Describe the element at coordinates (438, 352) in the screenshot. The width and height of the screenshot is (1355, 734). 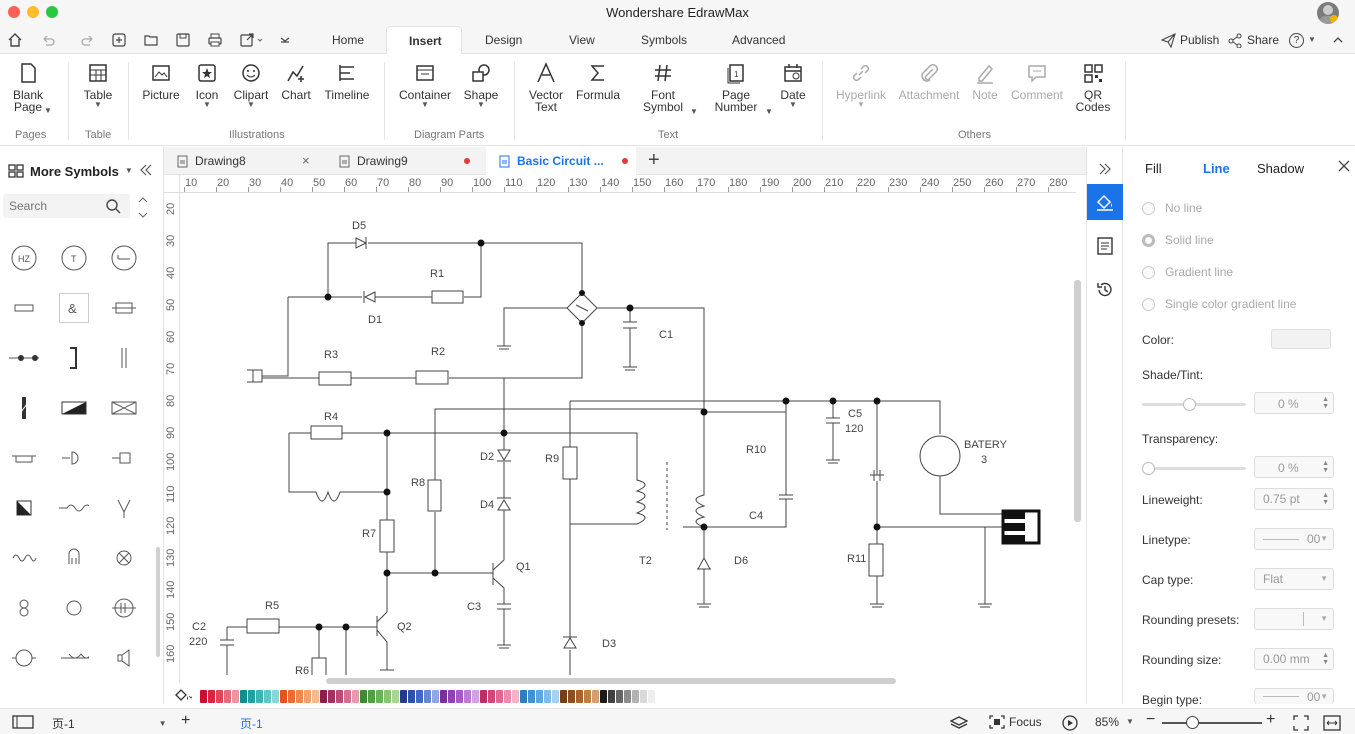
I see `label-r2: R2` at that location.